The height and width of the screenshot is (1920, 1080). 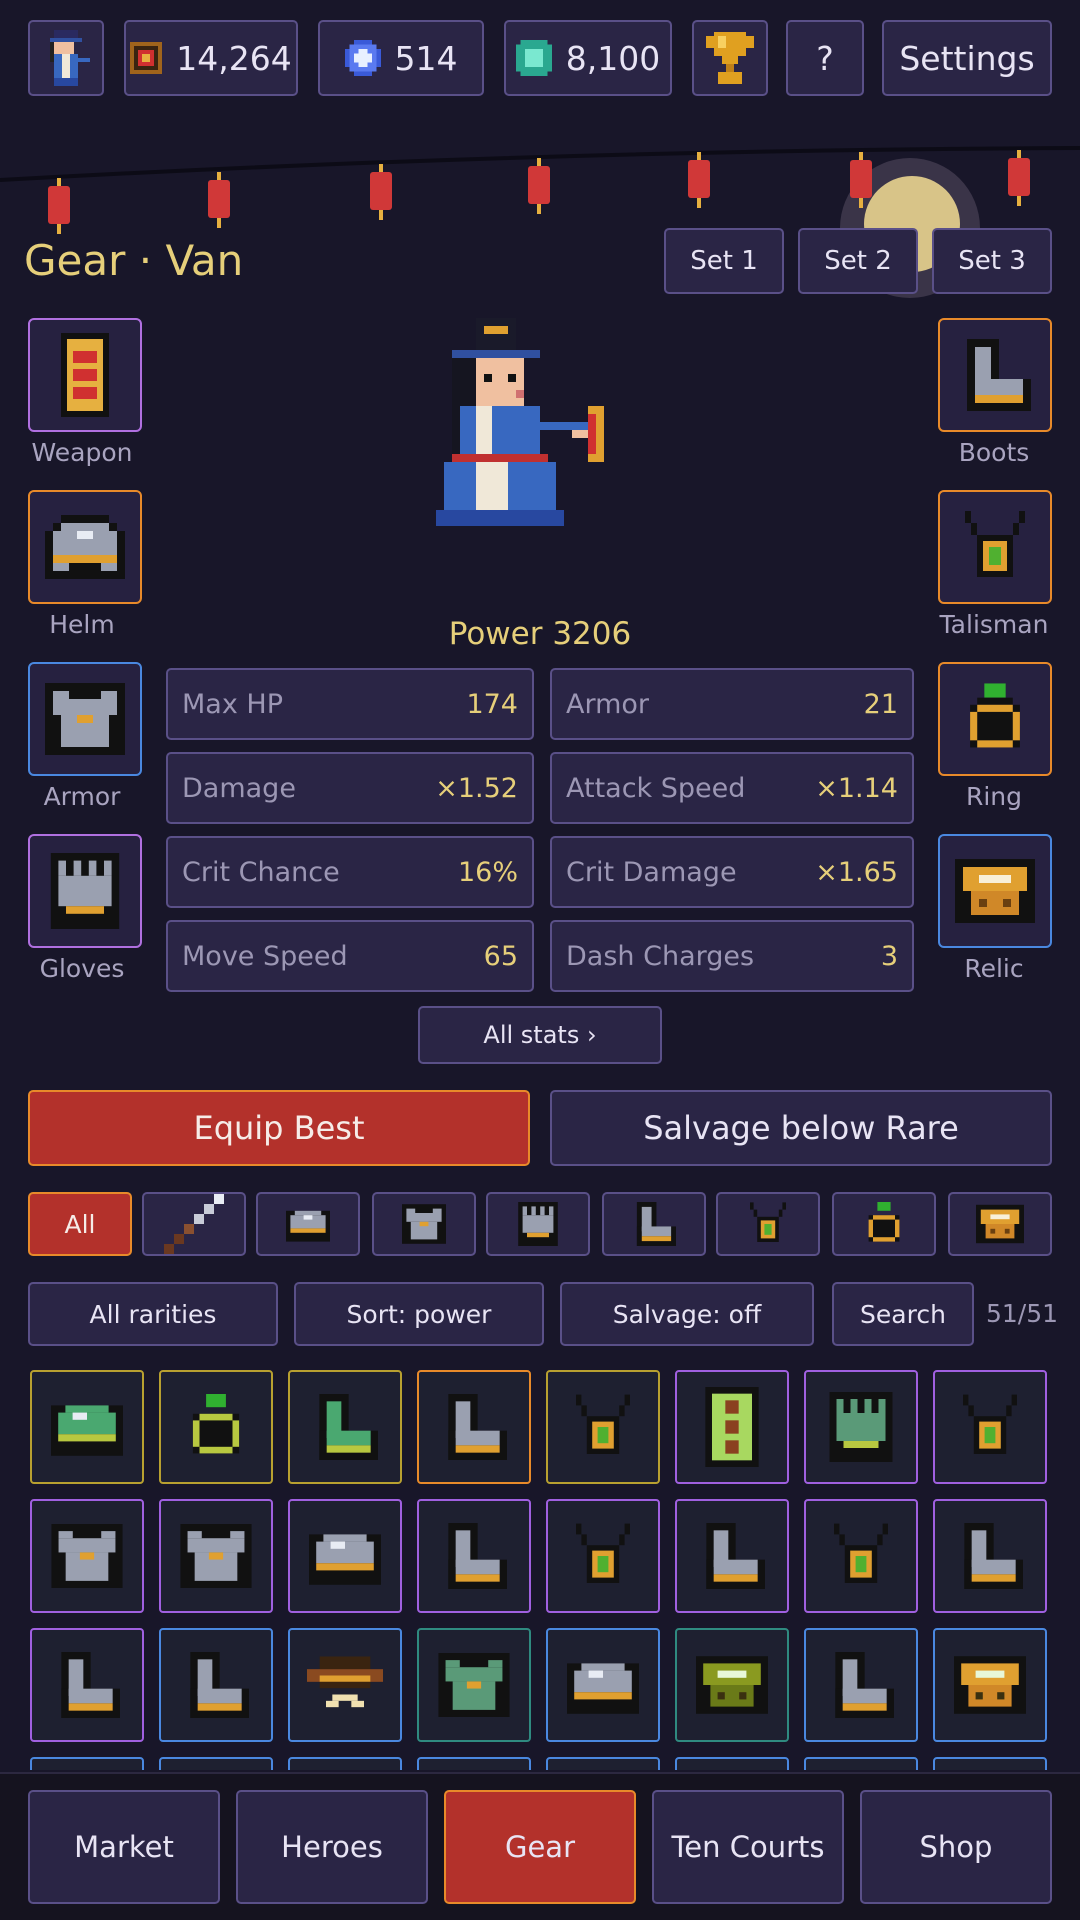 I want to click on gold-amount: 14,264, so click(x=234, y=58).